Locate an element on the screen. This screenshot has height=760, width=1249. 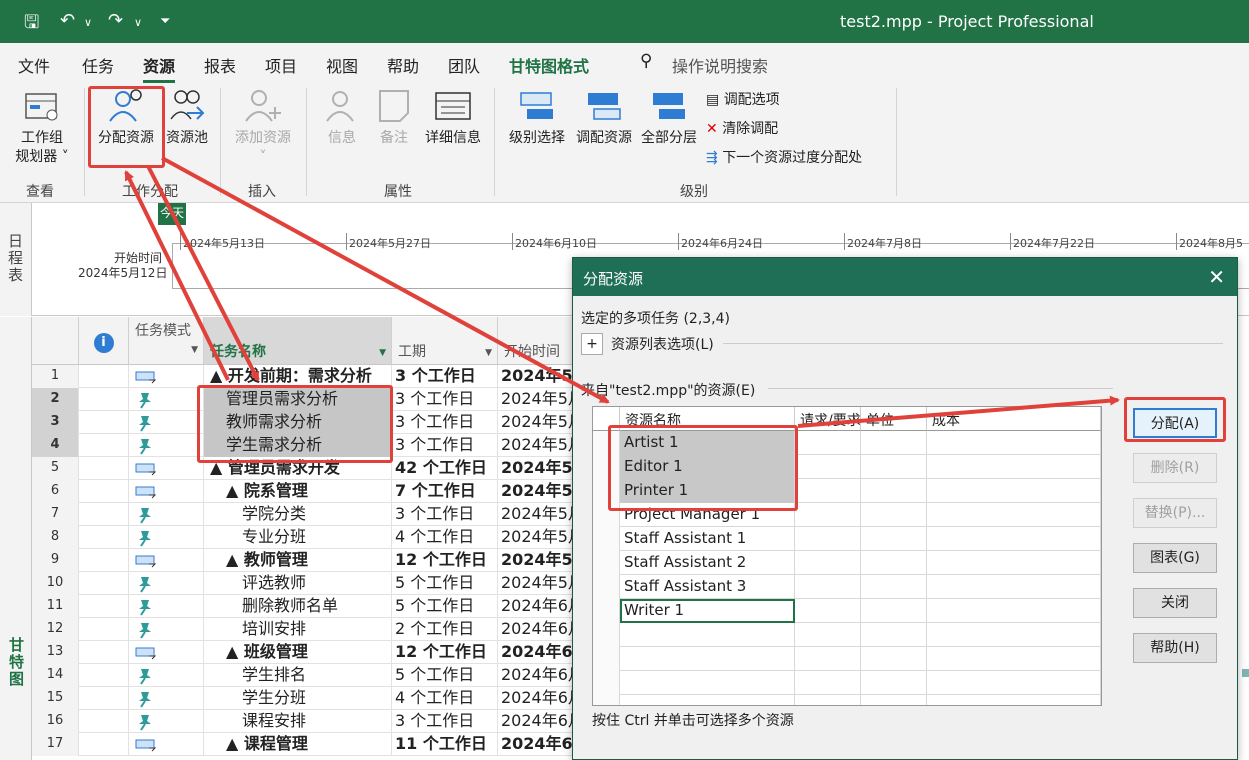
cost-column-header: 成本 is located at coordinates (1014, 419).